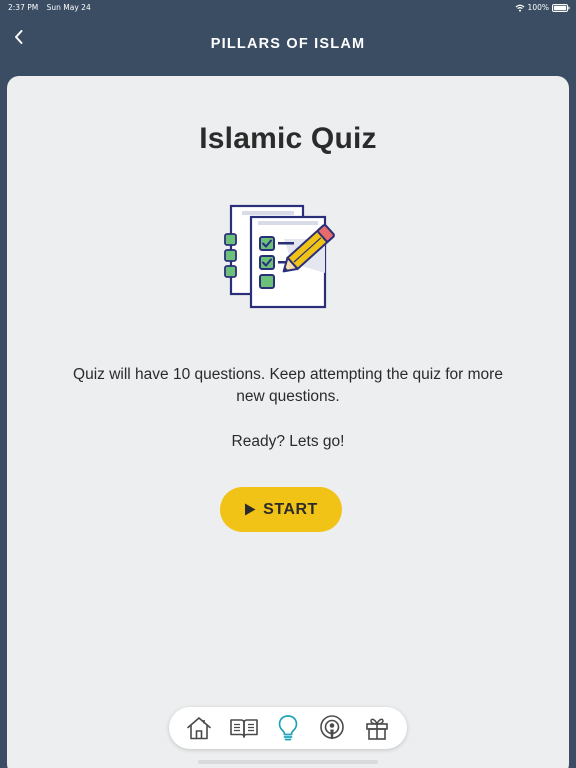 This screenshot has height=768, width=576. What do you see at coordinates (290, 509) in the screenshot?
I see `start-label: START` at bounding box center [290, 509].